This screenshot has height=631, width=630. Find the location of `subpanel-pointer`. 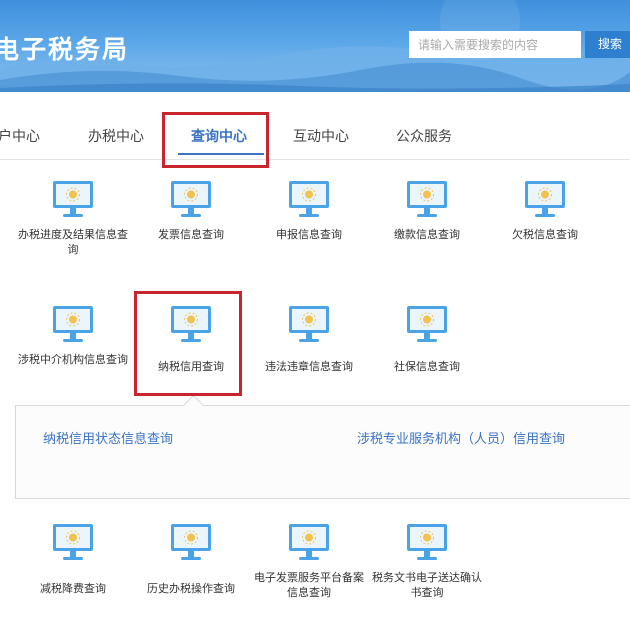

subpanel-pointer is located at coordinates (193, 405).